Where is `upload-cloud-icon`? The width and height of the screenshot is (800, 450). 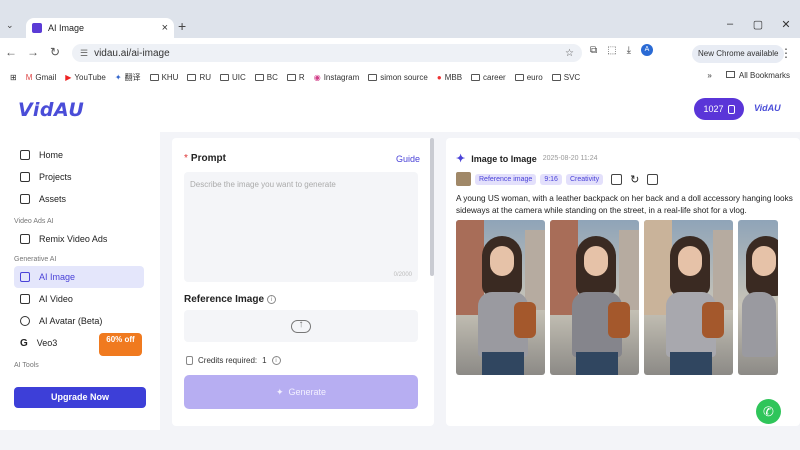 upload-cloud-icon is located at coordinates (301, 326).